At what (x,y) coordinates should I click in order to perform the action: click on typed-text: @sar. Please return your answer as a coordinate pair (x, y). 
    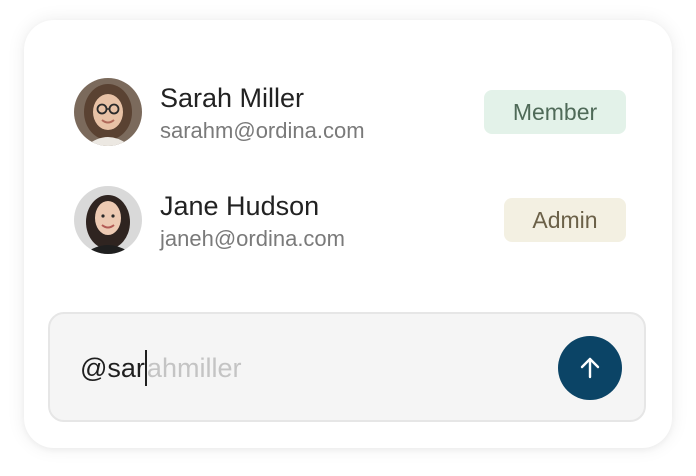
    Looking at the image, I should click on (112, 368).